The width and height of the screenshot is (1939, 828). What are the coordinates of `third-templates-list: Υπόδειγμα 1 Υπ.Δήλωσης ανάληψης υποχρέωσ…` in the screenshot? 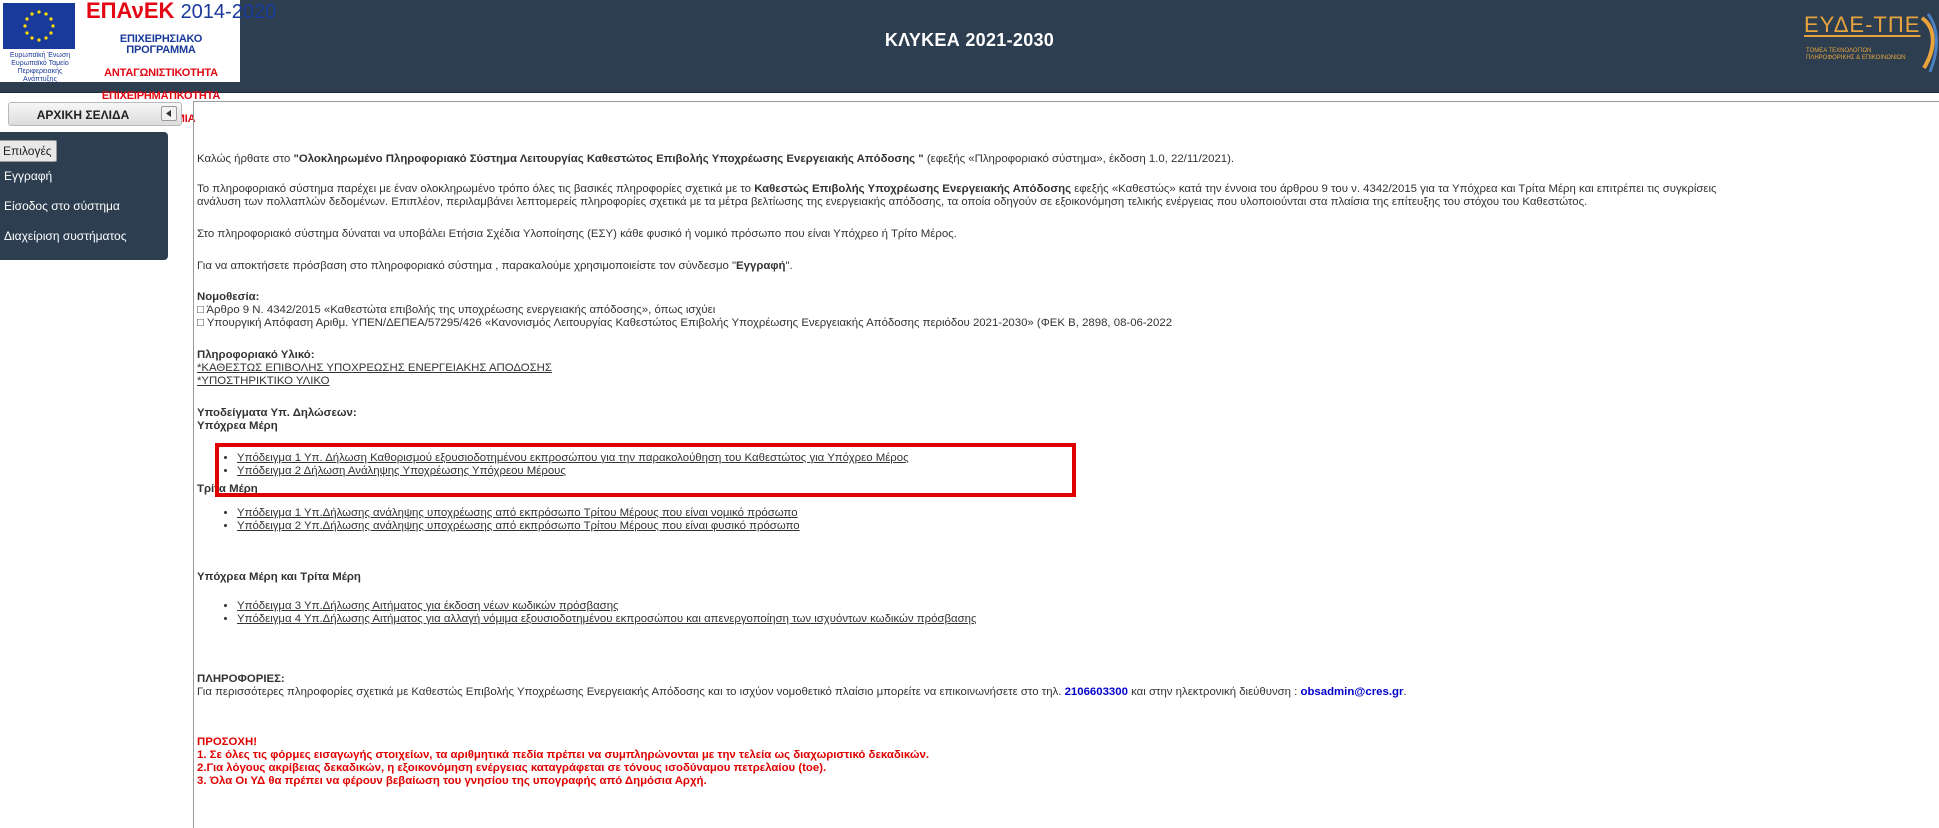 It's located at (498, 520).